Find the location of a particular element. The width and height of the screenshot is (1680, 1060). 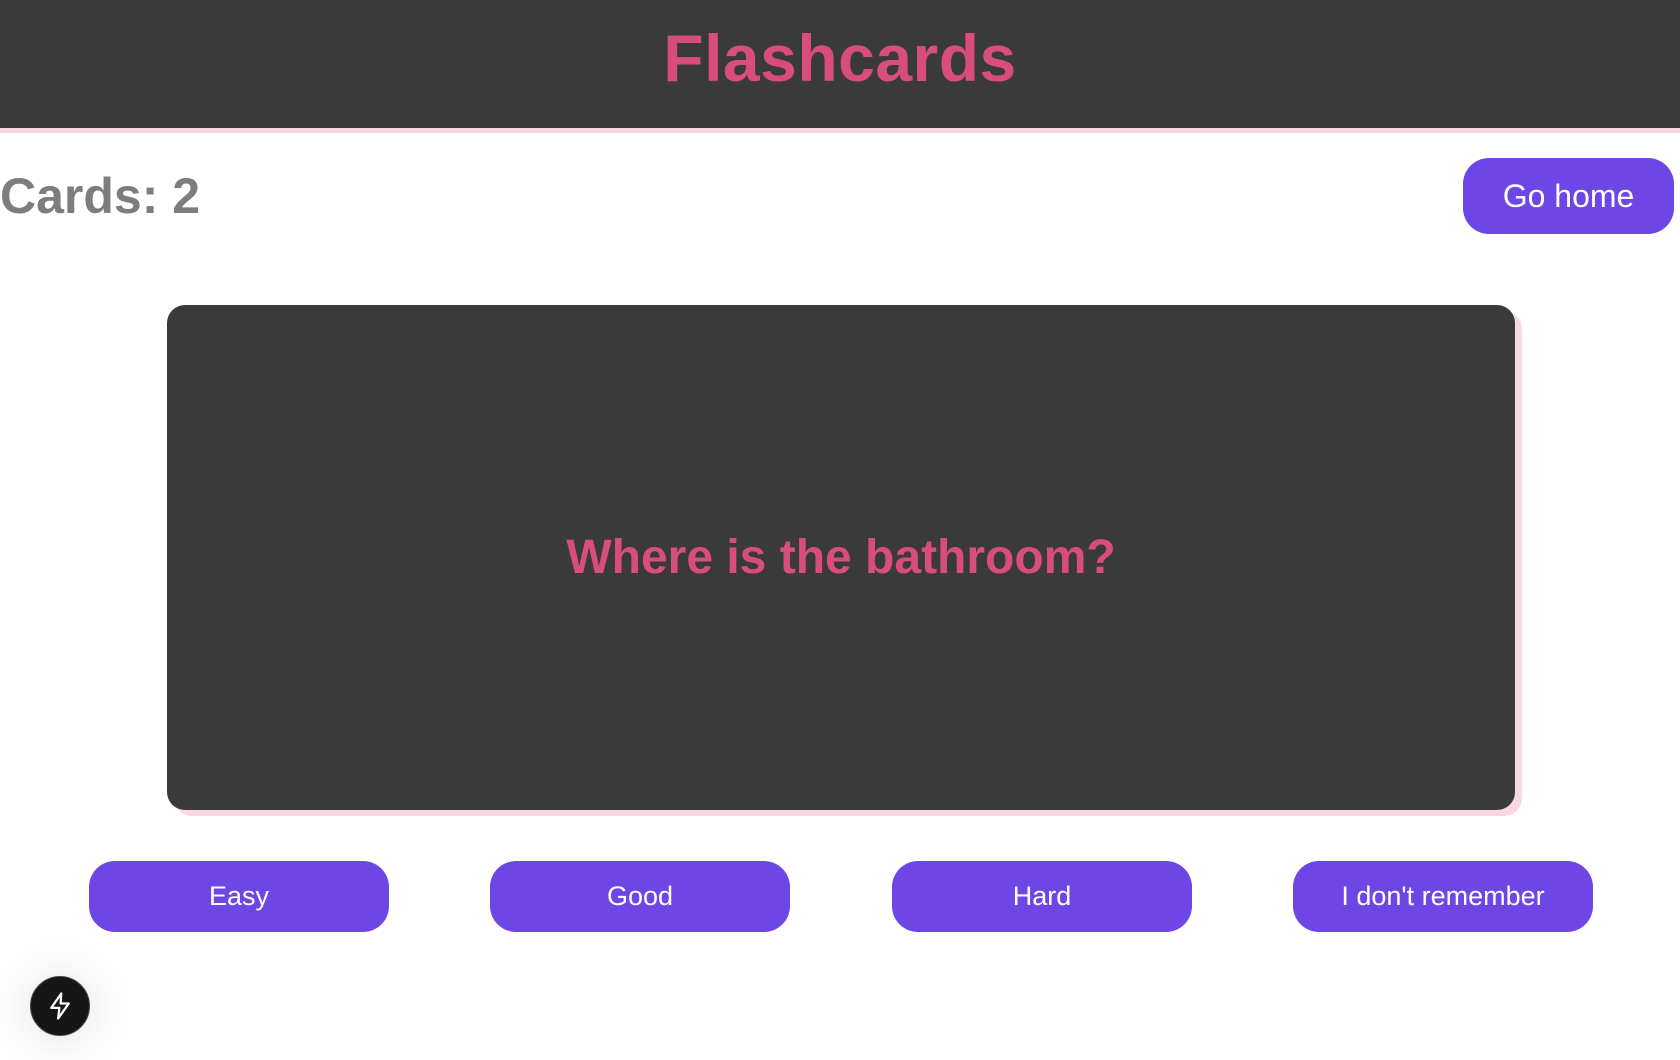

lightning-bolt-icon is located at coordinates (60, 1006).